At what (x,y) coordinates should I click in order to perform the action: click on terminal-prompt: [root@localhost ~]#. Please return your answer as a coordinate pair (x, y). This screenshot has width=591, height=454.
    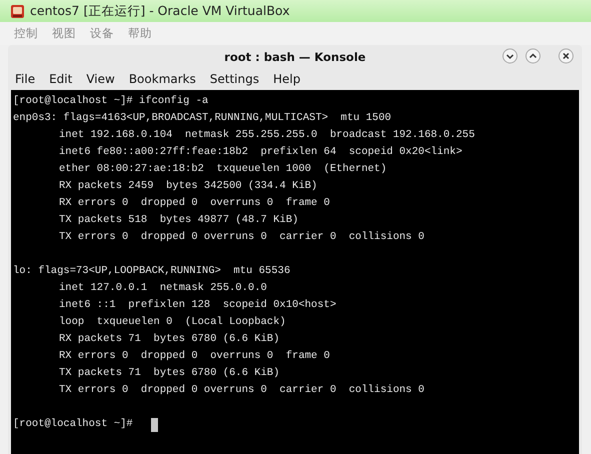
    Looking at the image, I should click on (73, 424).